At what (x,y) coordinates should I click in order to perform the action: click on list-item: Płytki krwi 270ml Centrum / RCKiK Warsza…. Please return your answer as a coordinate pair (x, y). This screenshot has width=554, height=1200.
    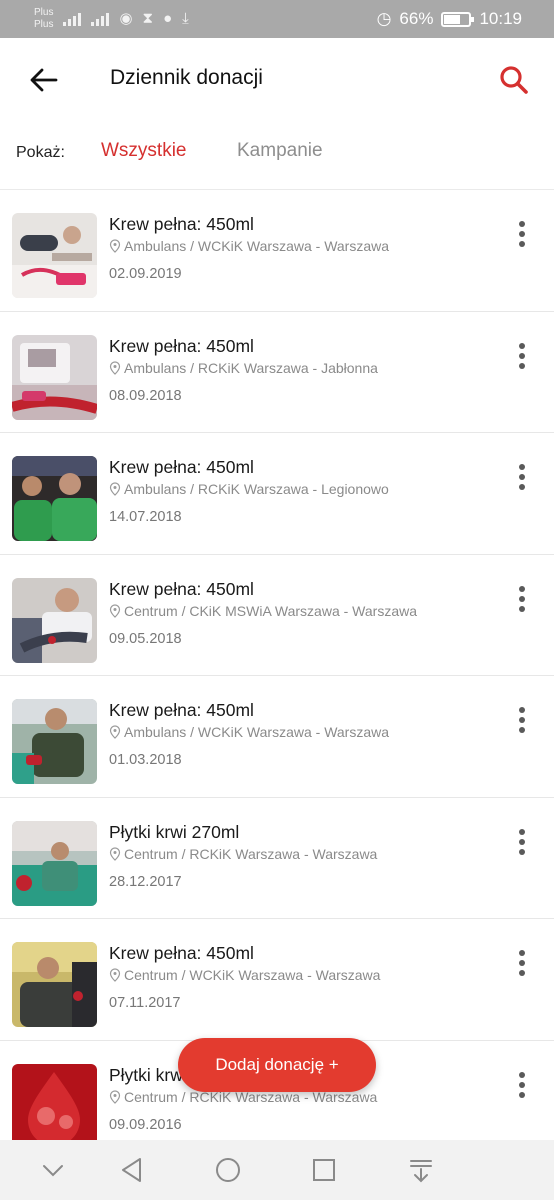
    Looking at the image, I should click on (277, 858).